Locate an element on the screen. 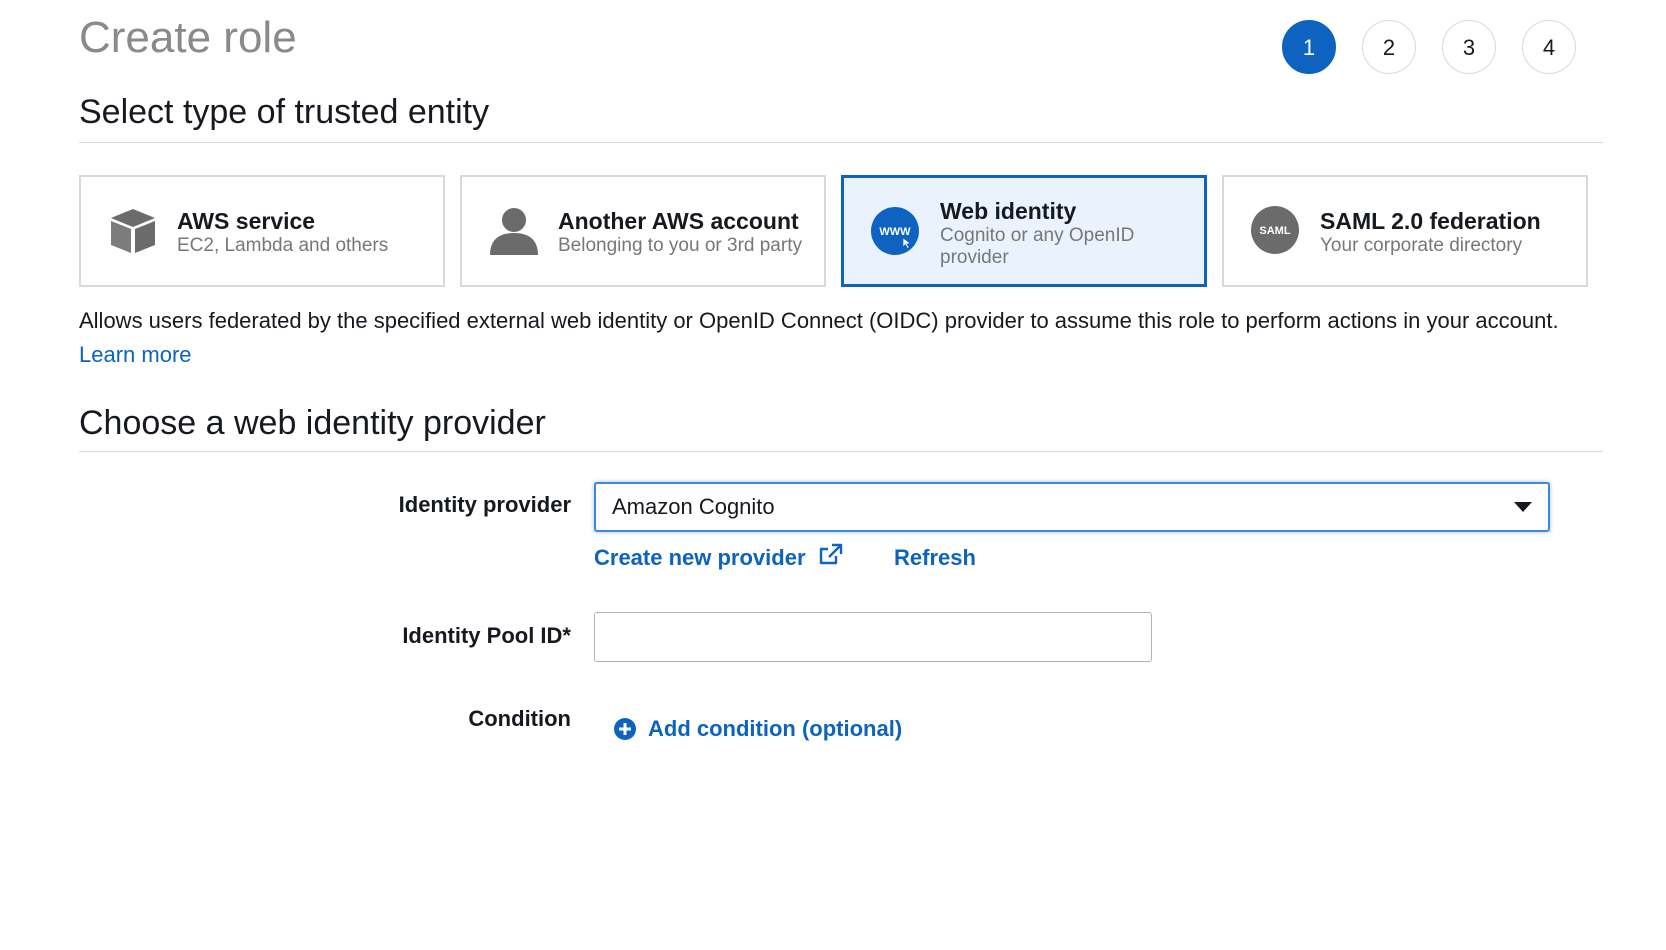 The width and height of the screenshot is (1666, 950). create-new-provider-link: Create new provider is located at coordinates (719, 558).